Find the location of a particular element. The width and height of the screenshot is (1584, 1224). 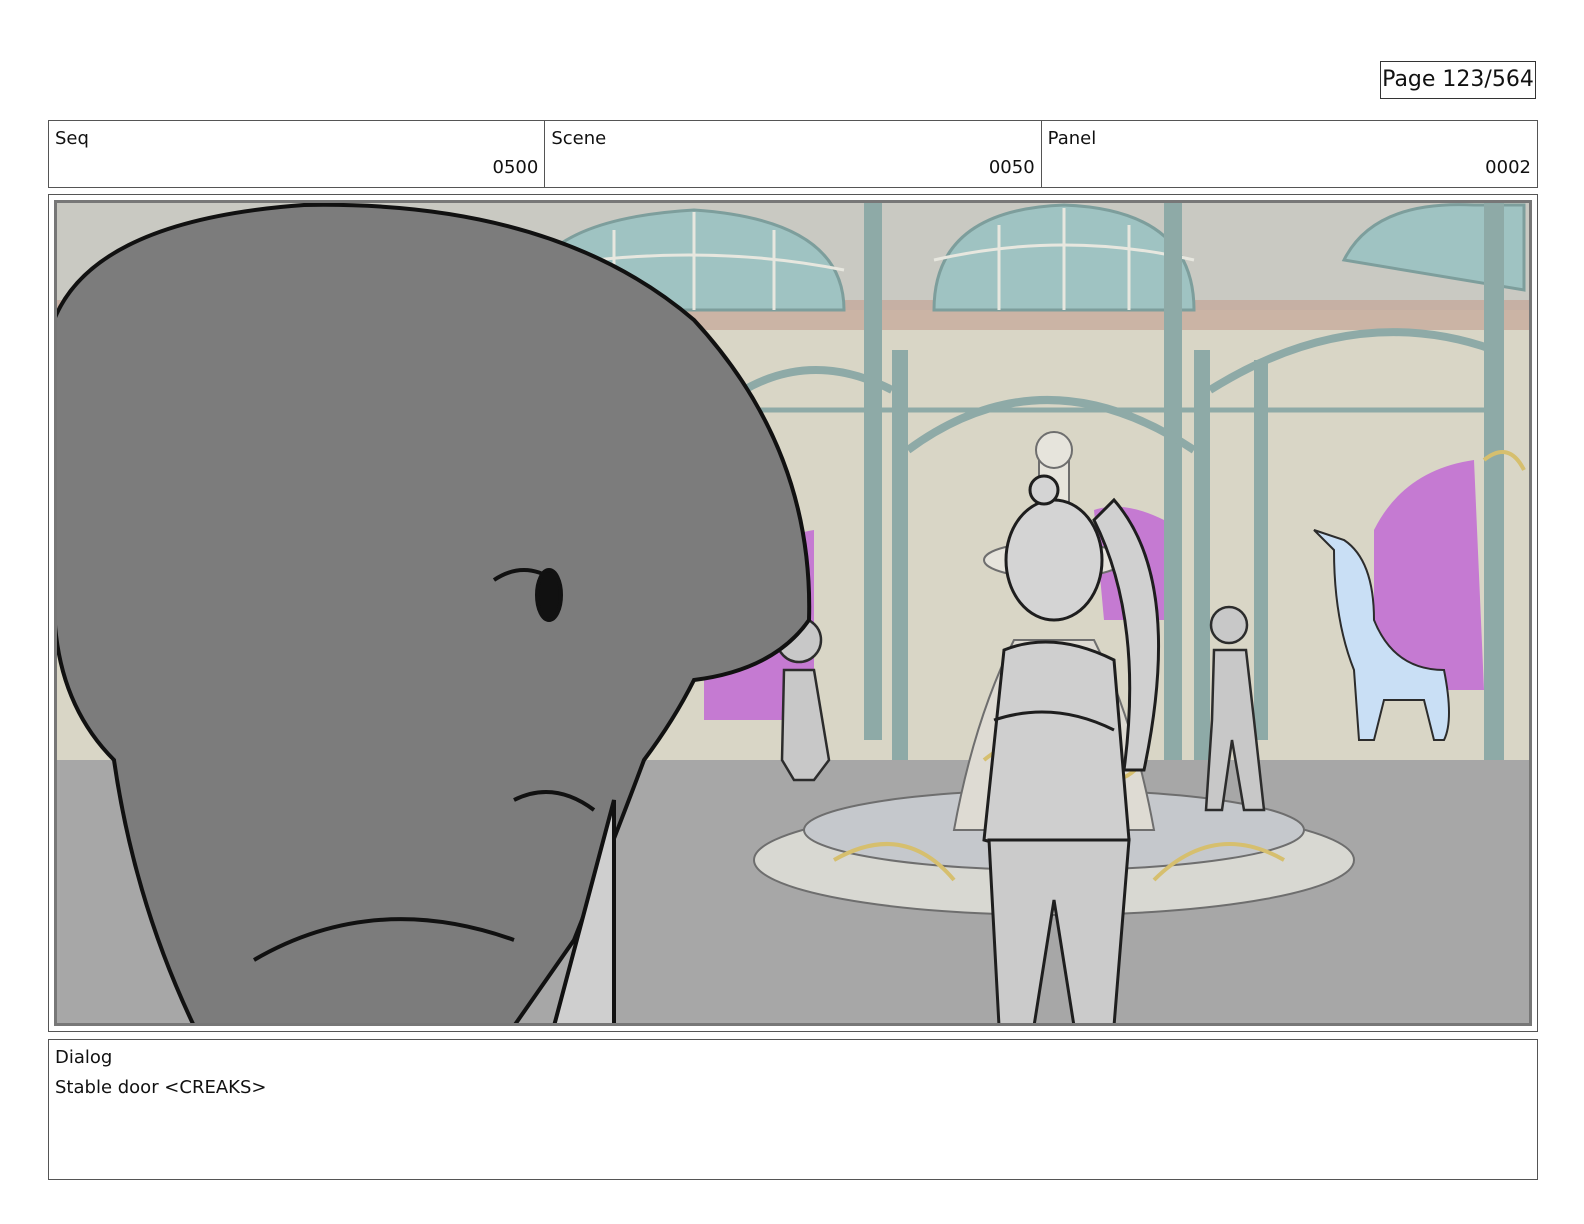

seq-label: Seq is located at coordinates (72, 138).